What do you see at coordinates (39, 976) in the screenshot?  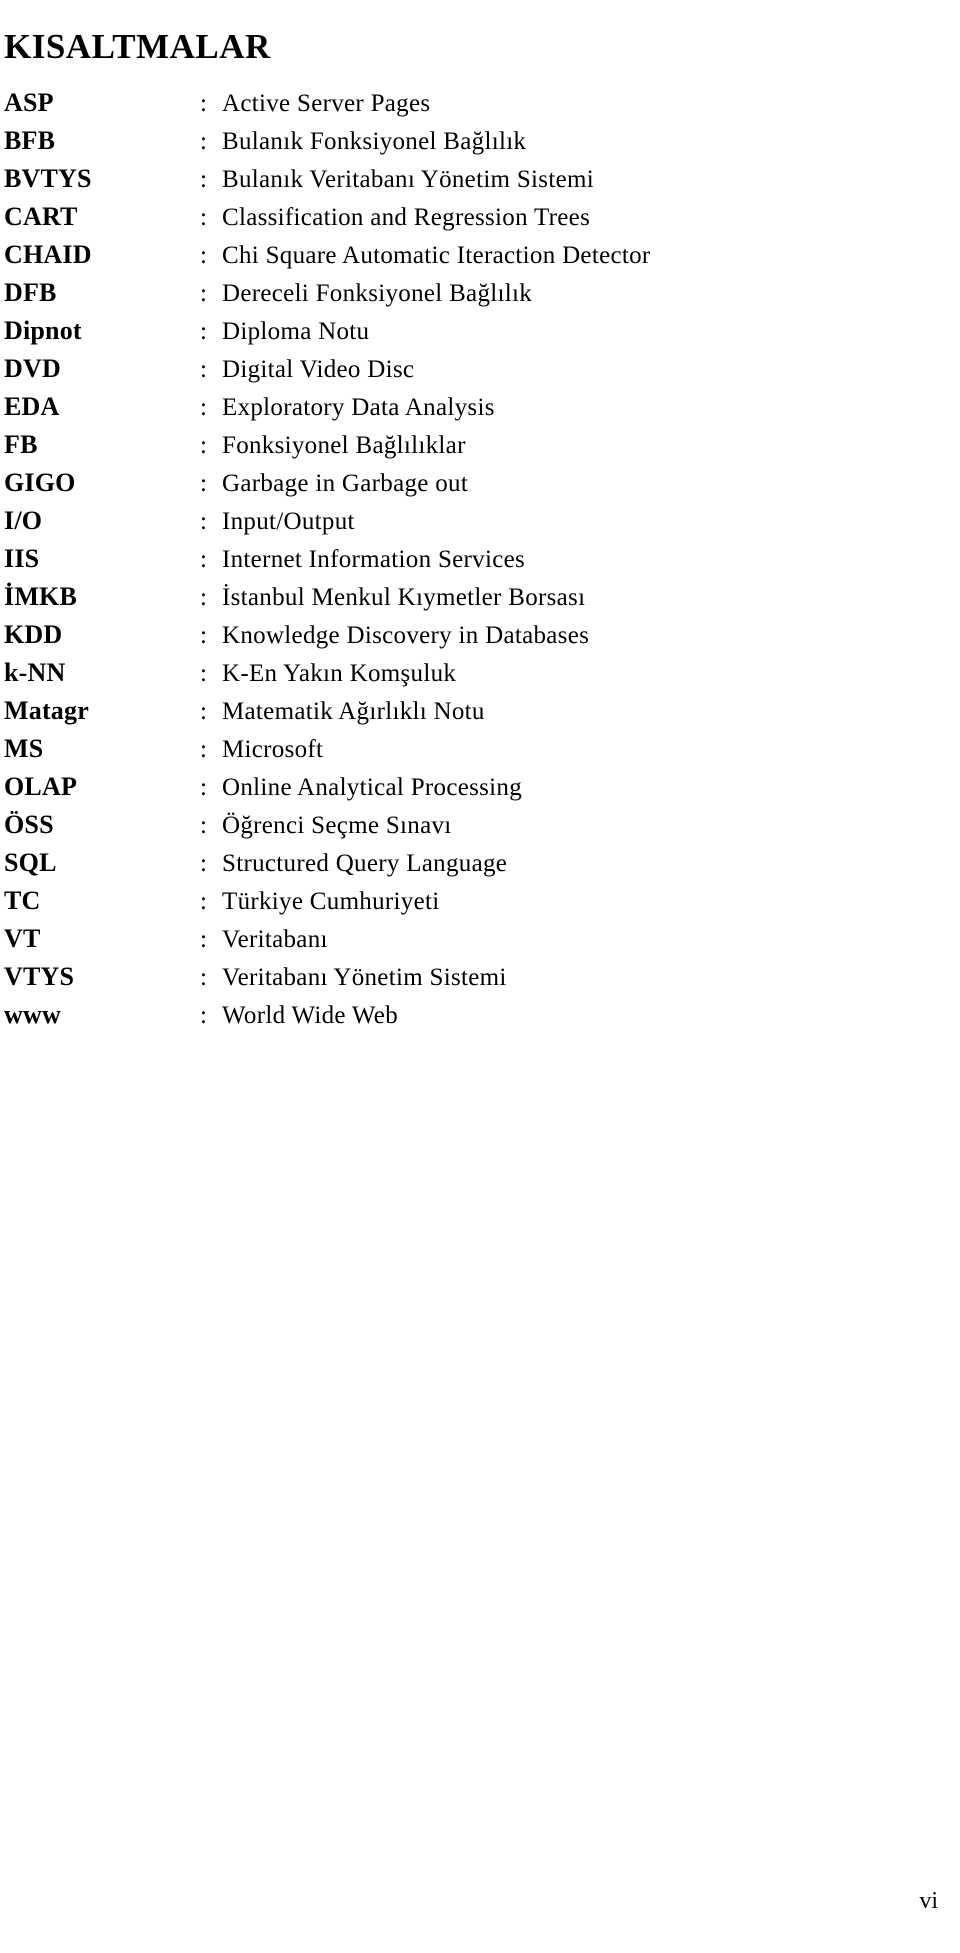 I see `abbreviation-term: VTYS` at bounding box center [39, 976].